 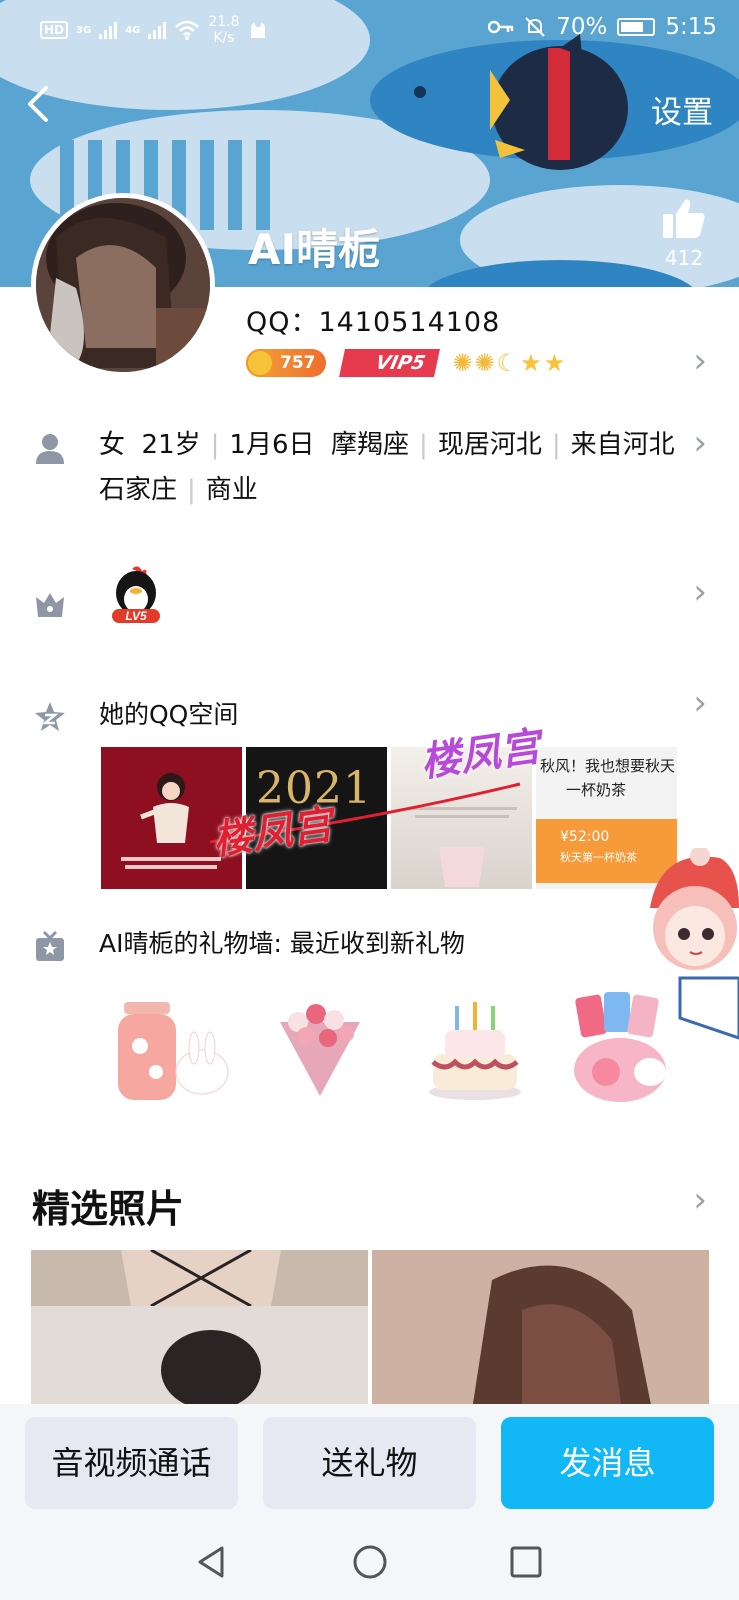 I want to click on photo-back-view, so click(x=199, y=1330).